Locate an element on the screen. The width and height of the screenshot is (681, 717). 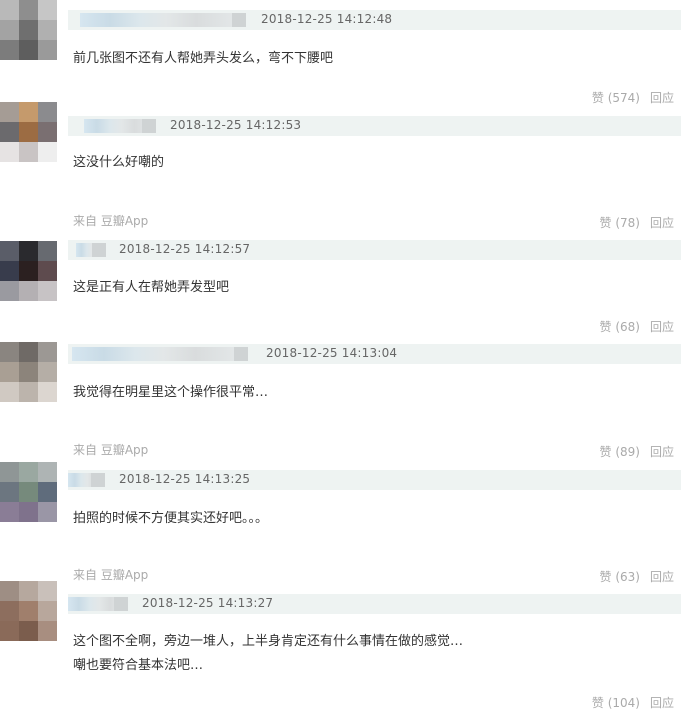
comment-time: 2018-12-25 14:13:27 is located at coordinates (208, 603).